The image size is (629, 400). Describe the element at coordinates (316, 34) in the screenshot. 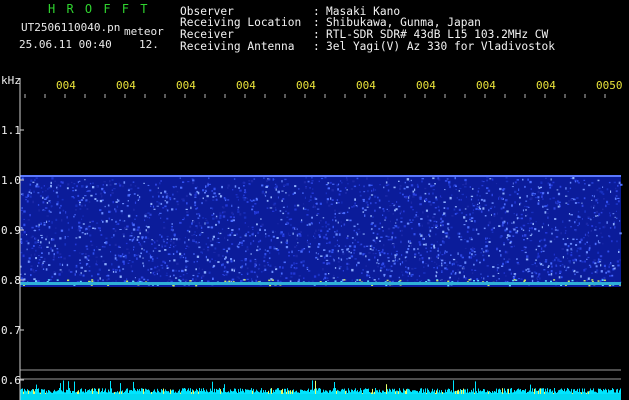

I see `receiver-colon: :` at that location.